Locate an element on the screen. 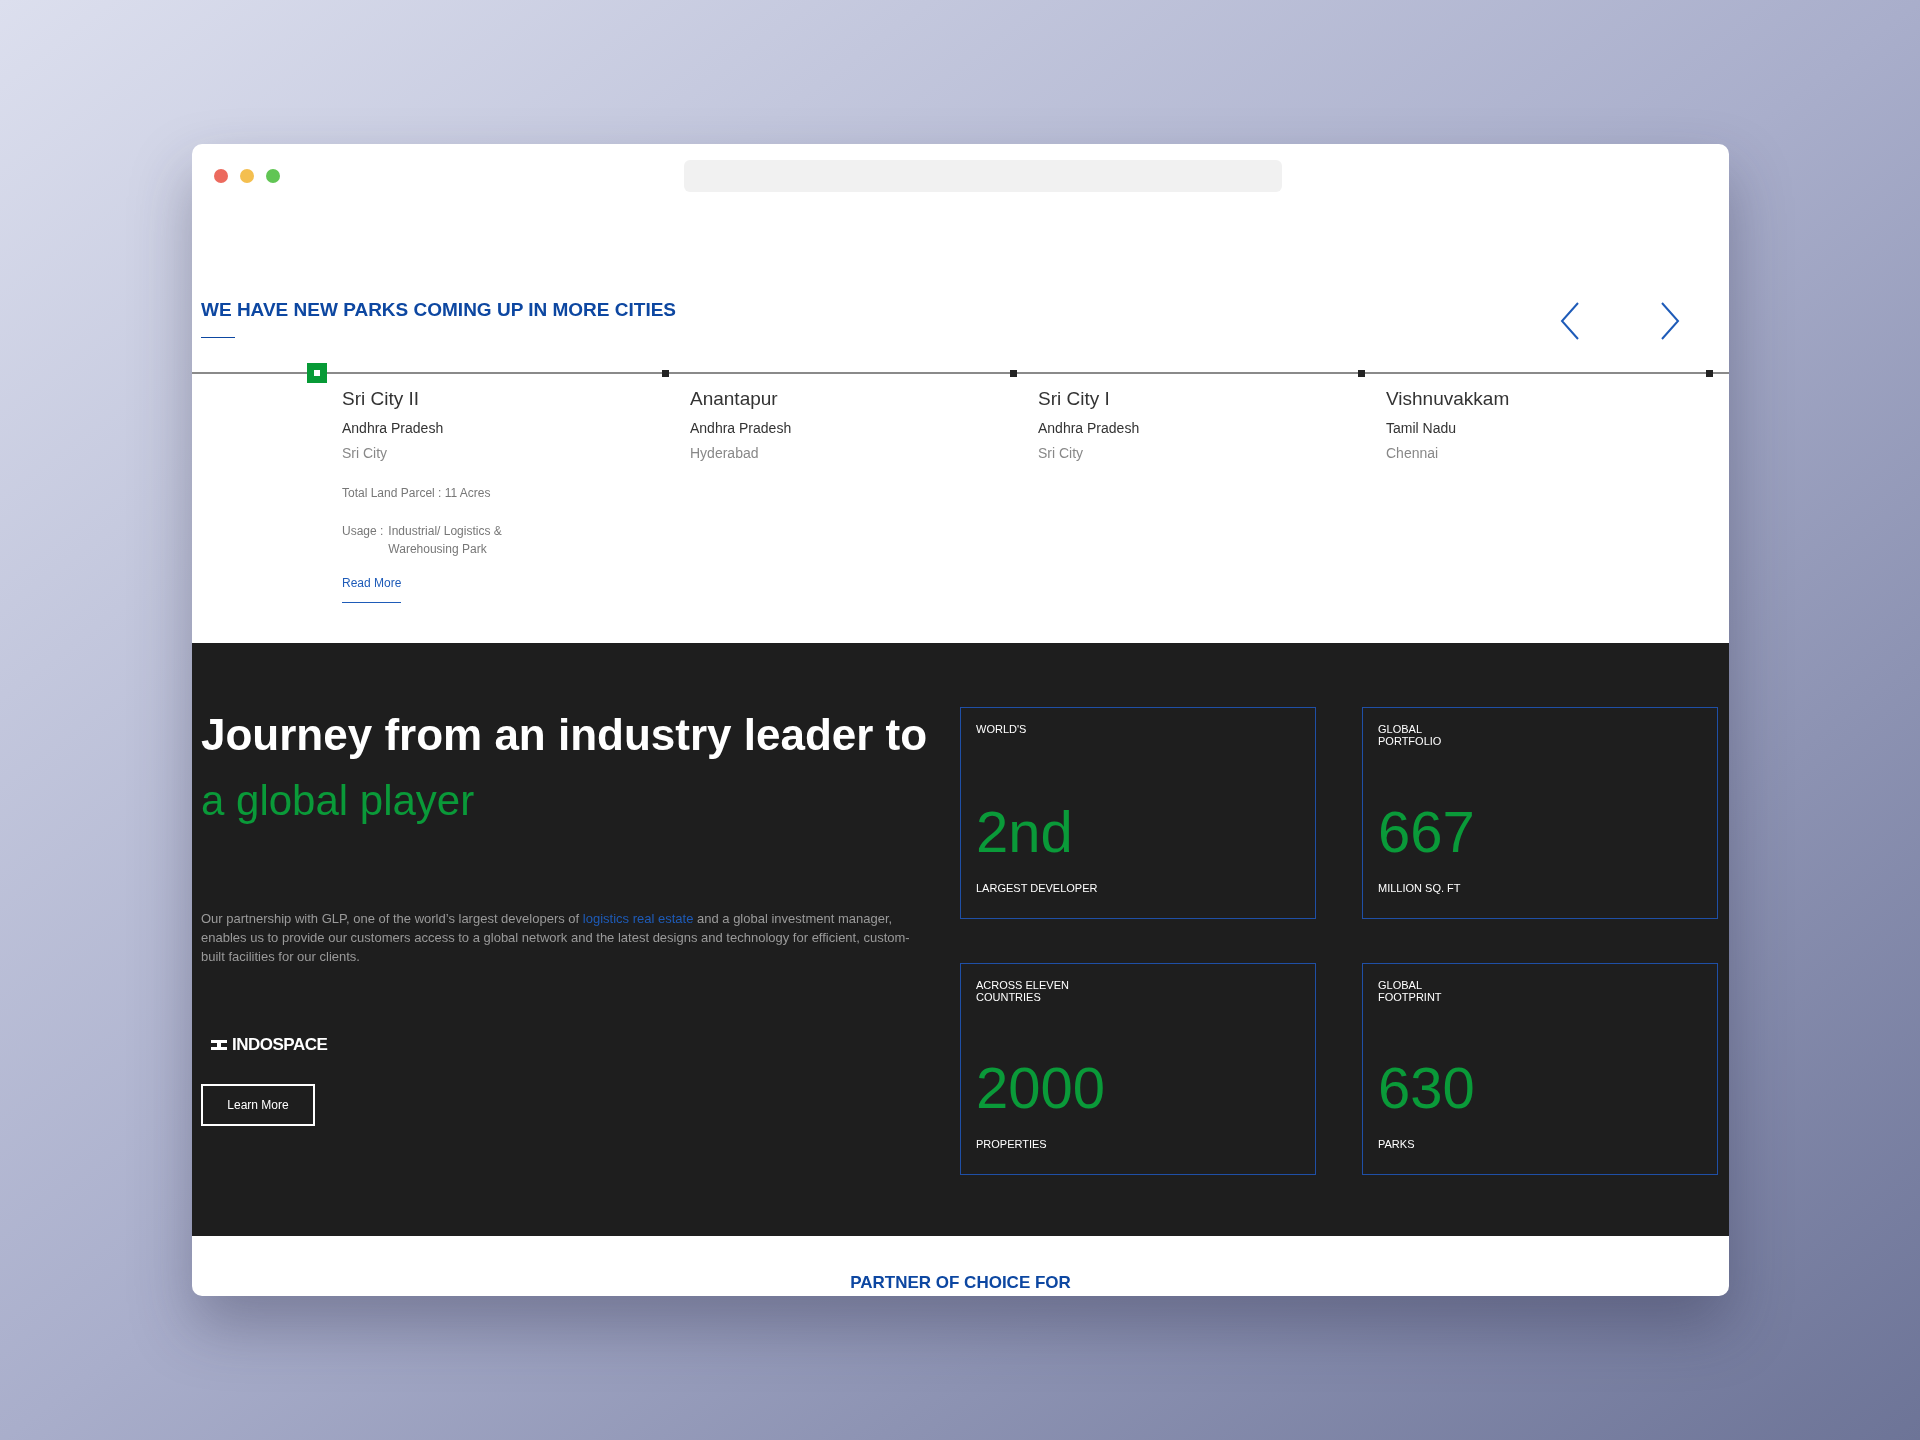 The width and height of the screenshot is (1920, 1440). usage-text: Industrial/ Logistics & Warehousing Park is located at coordinates (445, 540).